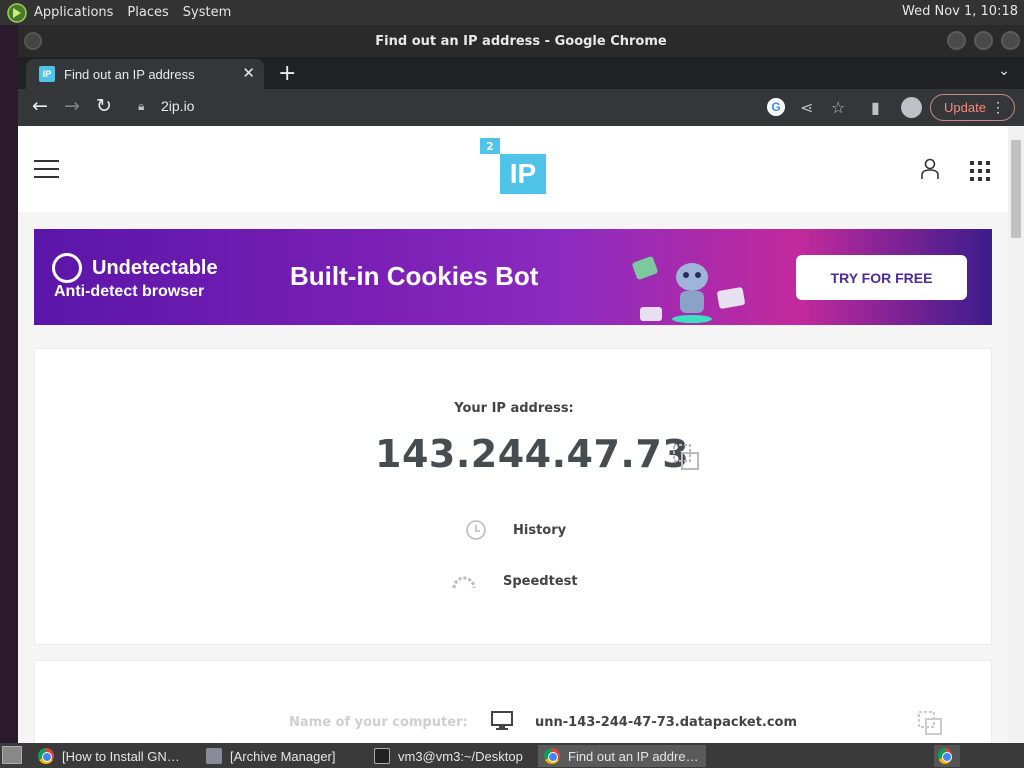  Describe the element at coordinates (875, 107) in the screenshot. I see `side-panel-icon: ▮` at that location.